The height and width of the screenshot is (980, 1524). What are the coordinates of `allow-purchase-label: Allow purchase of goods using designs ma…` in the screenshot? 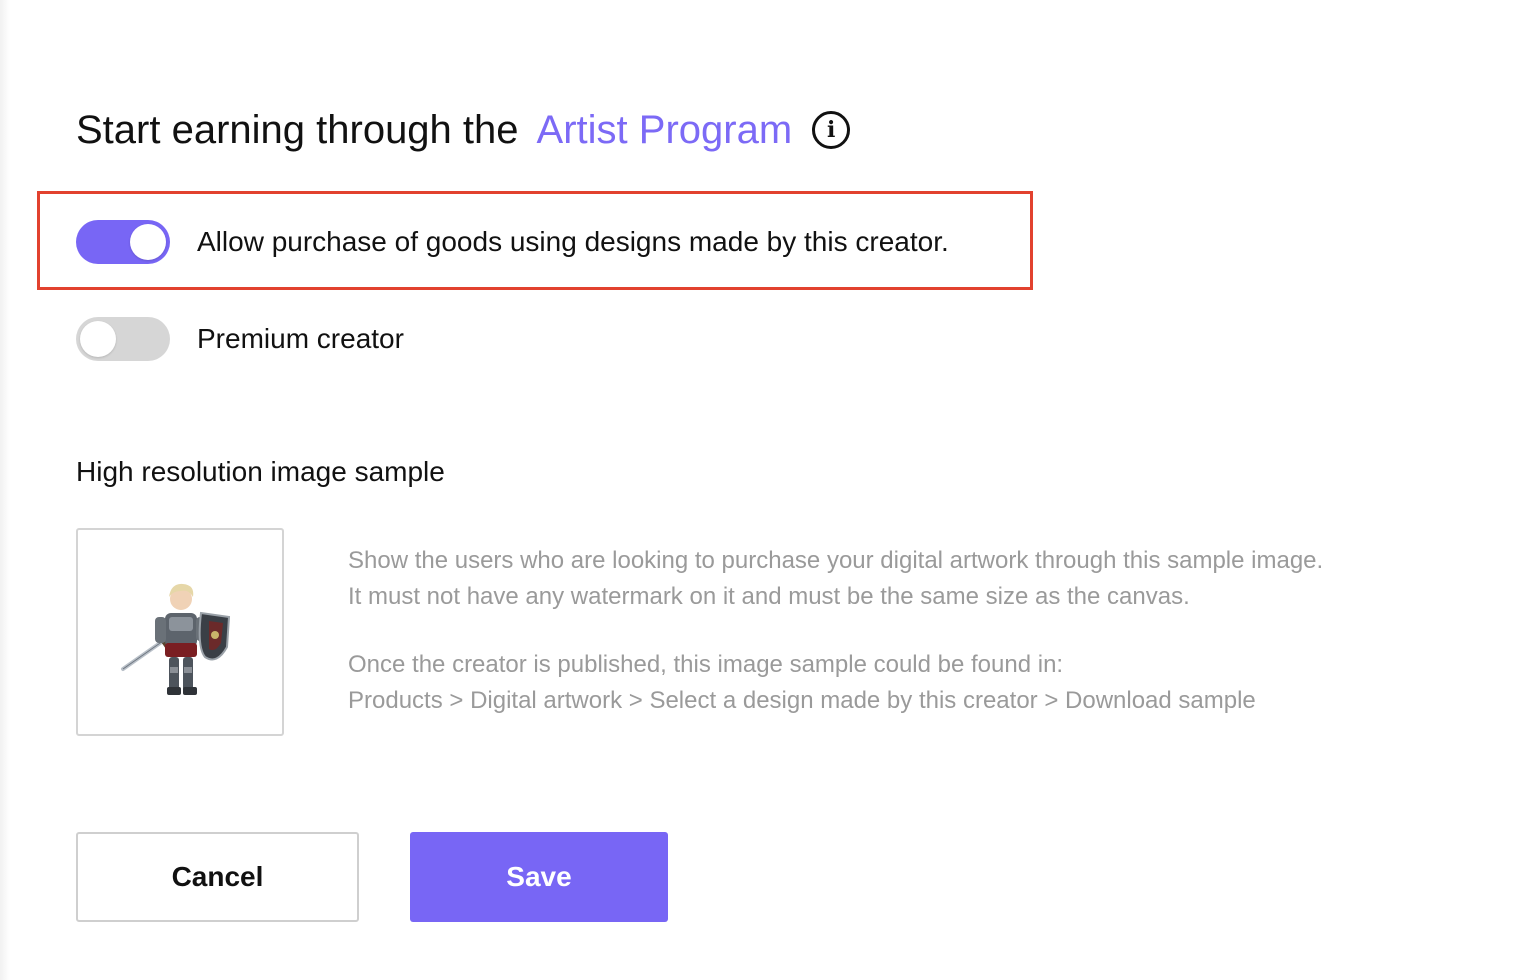 It's located at (573, 241).